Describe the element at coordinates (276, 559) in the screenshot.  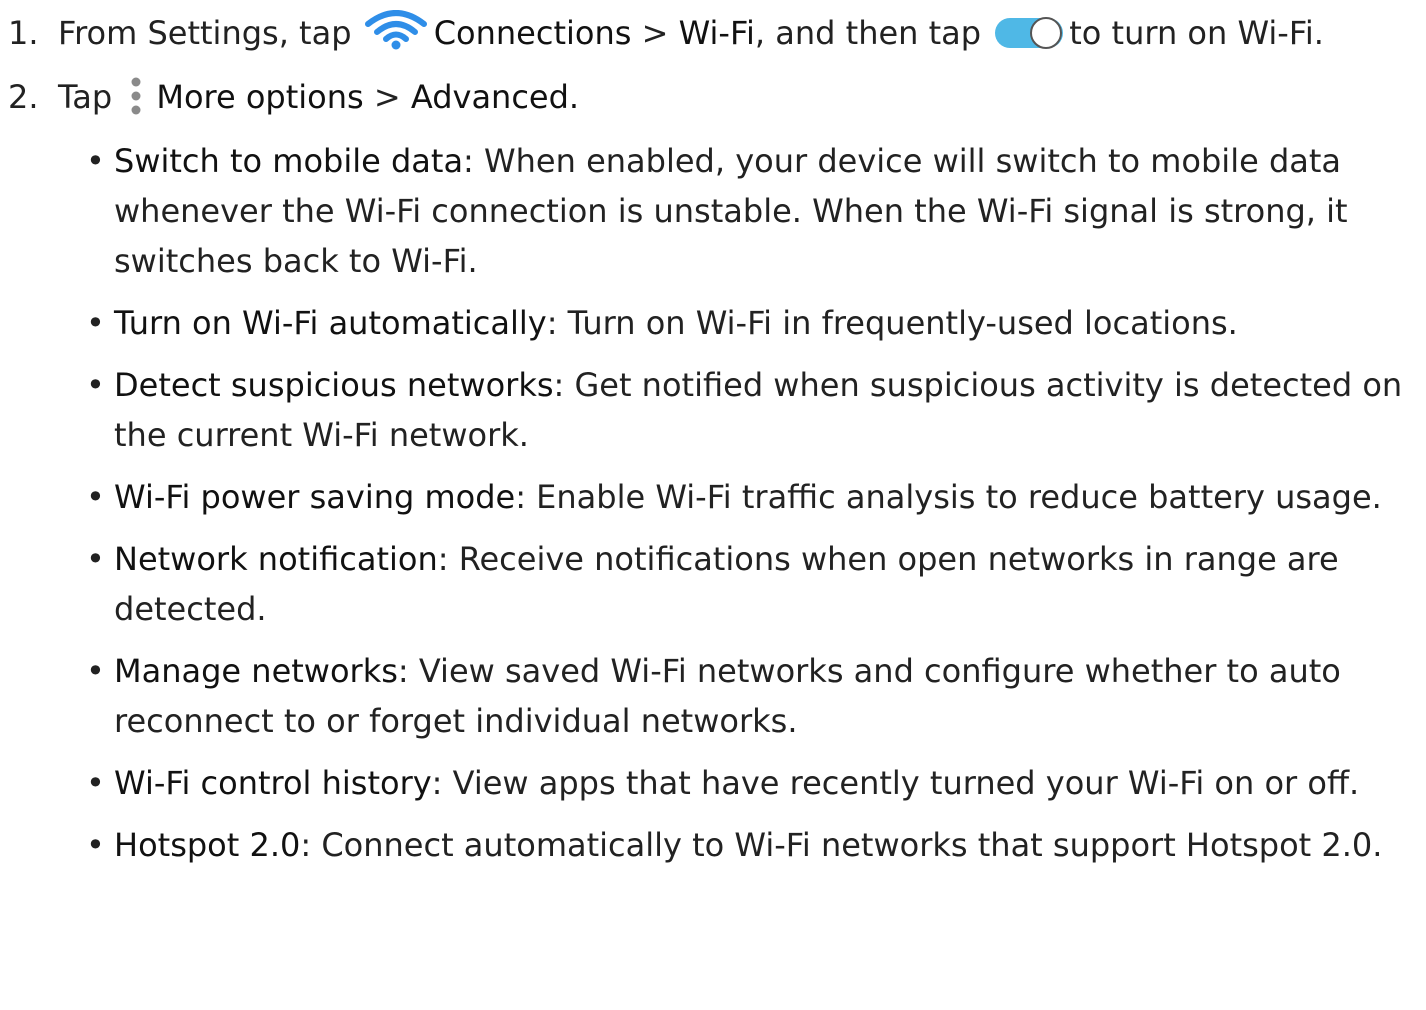
I see `option-term: Network notification` at that location.